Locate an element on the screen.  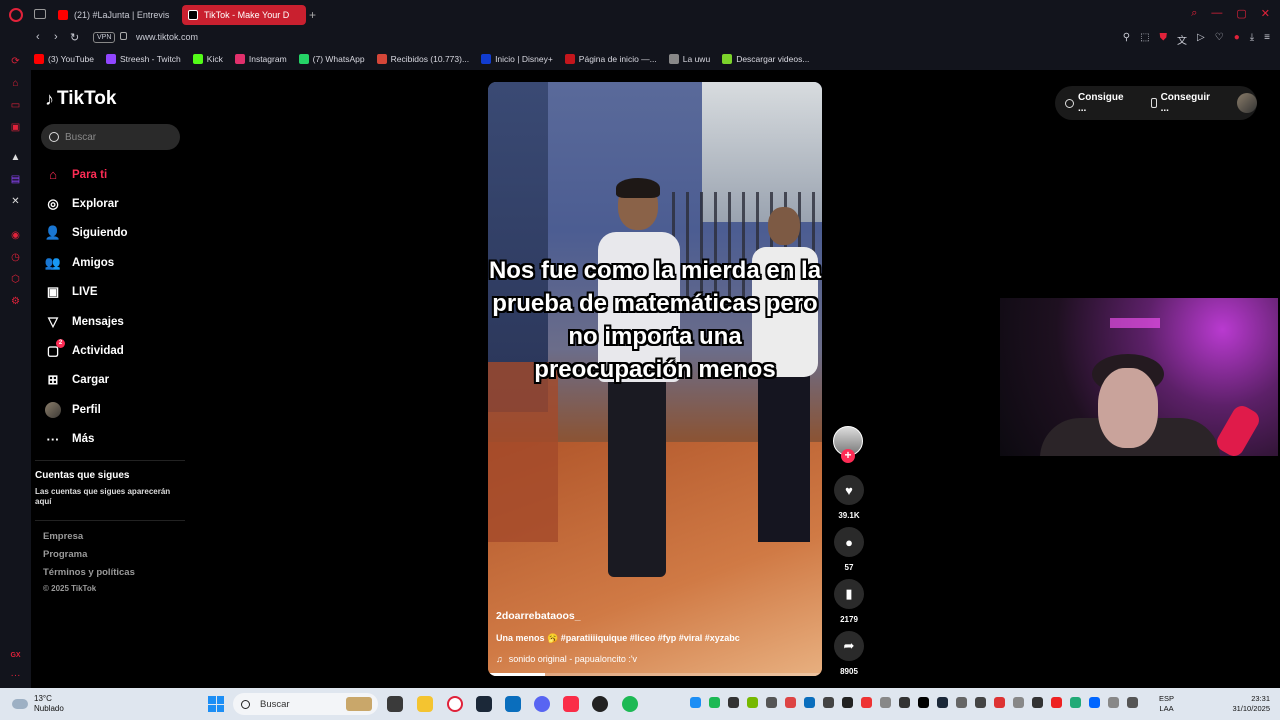
steam-icon is located at coordinates (484, 704).